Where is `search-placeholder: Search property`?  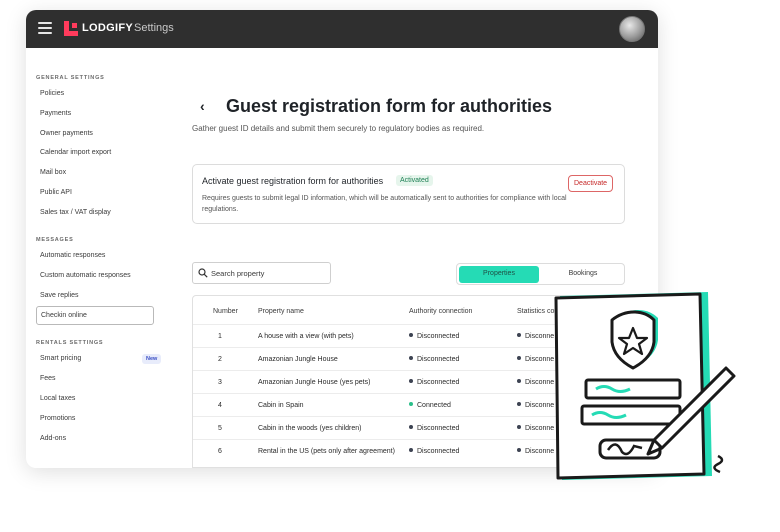 search-placeholder: Search property is located at coordinates (238, 273).